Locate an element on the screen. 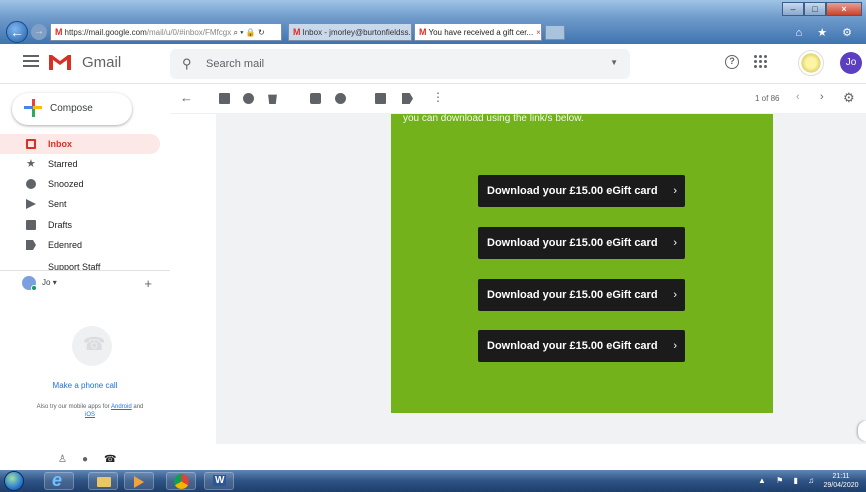 This screenshot has height=492, width=866. sidebar-item-drafts: Drafts is located at coordinates (80, 225).